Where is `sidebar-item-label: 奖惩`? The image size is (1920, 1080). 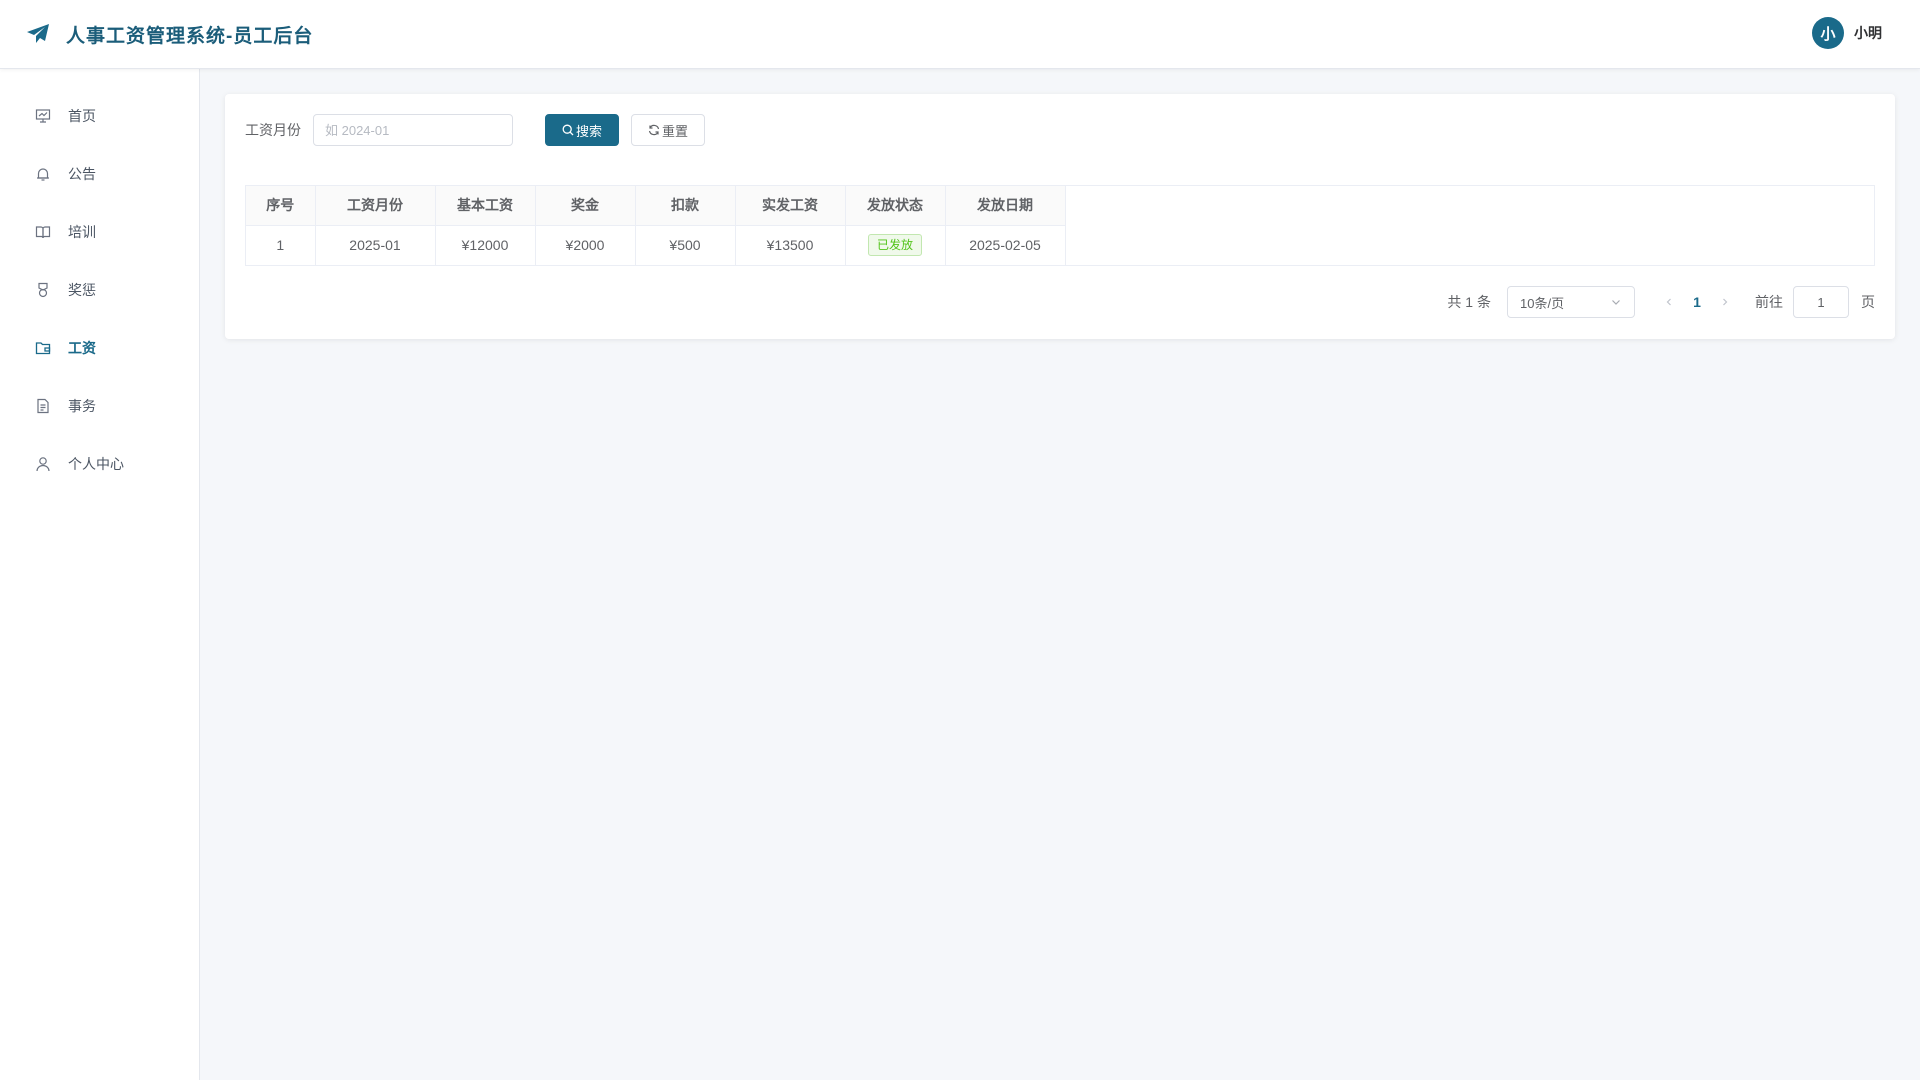
sidebar-item-label: 奖惩 is located at coordinates (82, 290).